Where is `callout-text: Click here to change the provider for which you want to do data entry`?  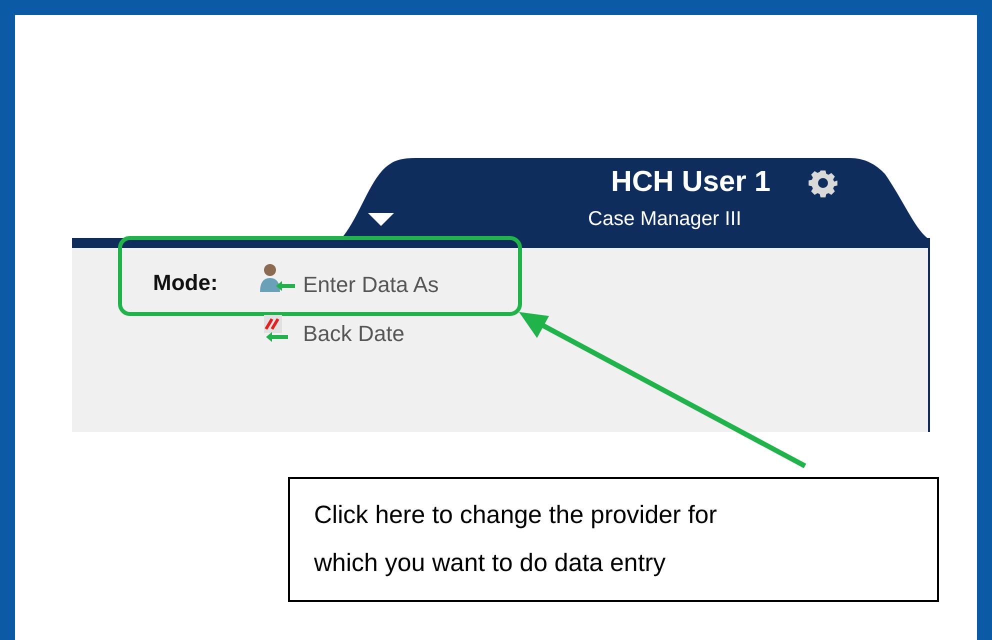
callout-text: Click here to change the provider for which you want to do data entry is located at coordinates (613, 539).